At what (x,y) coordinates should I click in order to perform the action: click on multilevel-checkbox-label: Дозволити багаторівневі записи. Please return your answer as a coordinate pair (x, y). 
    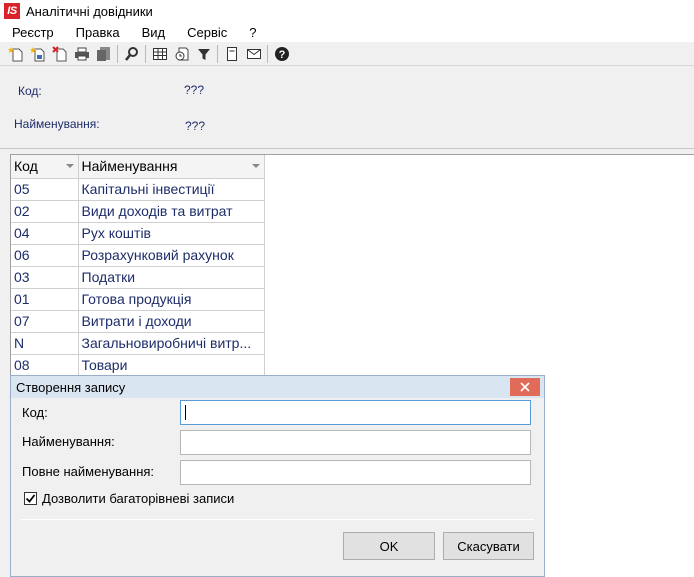
    Looking at the image, I should click on (138, 498).